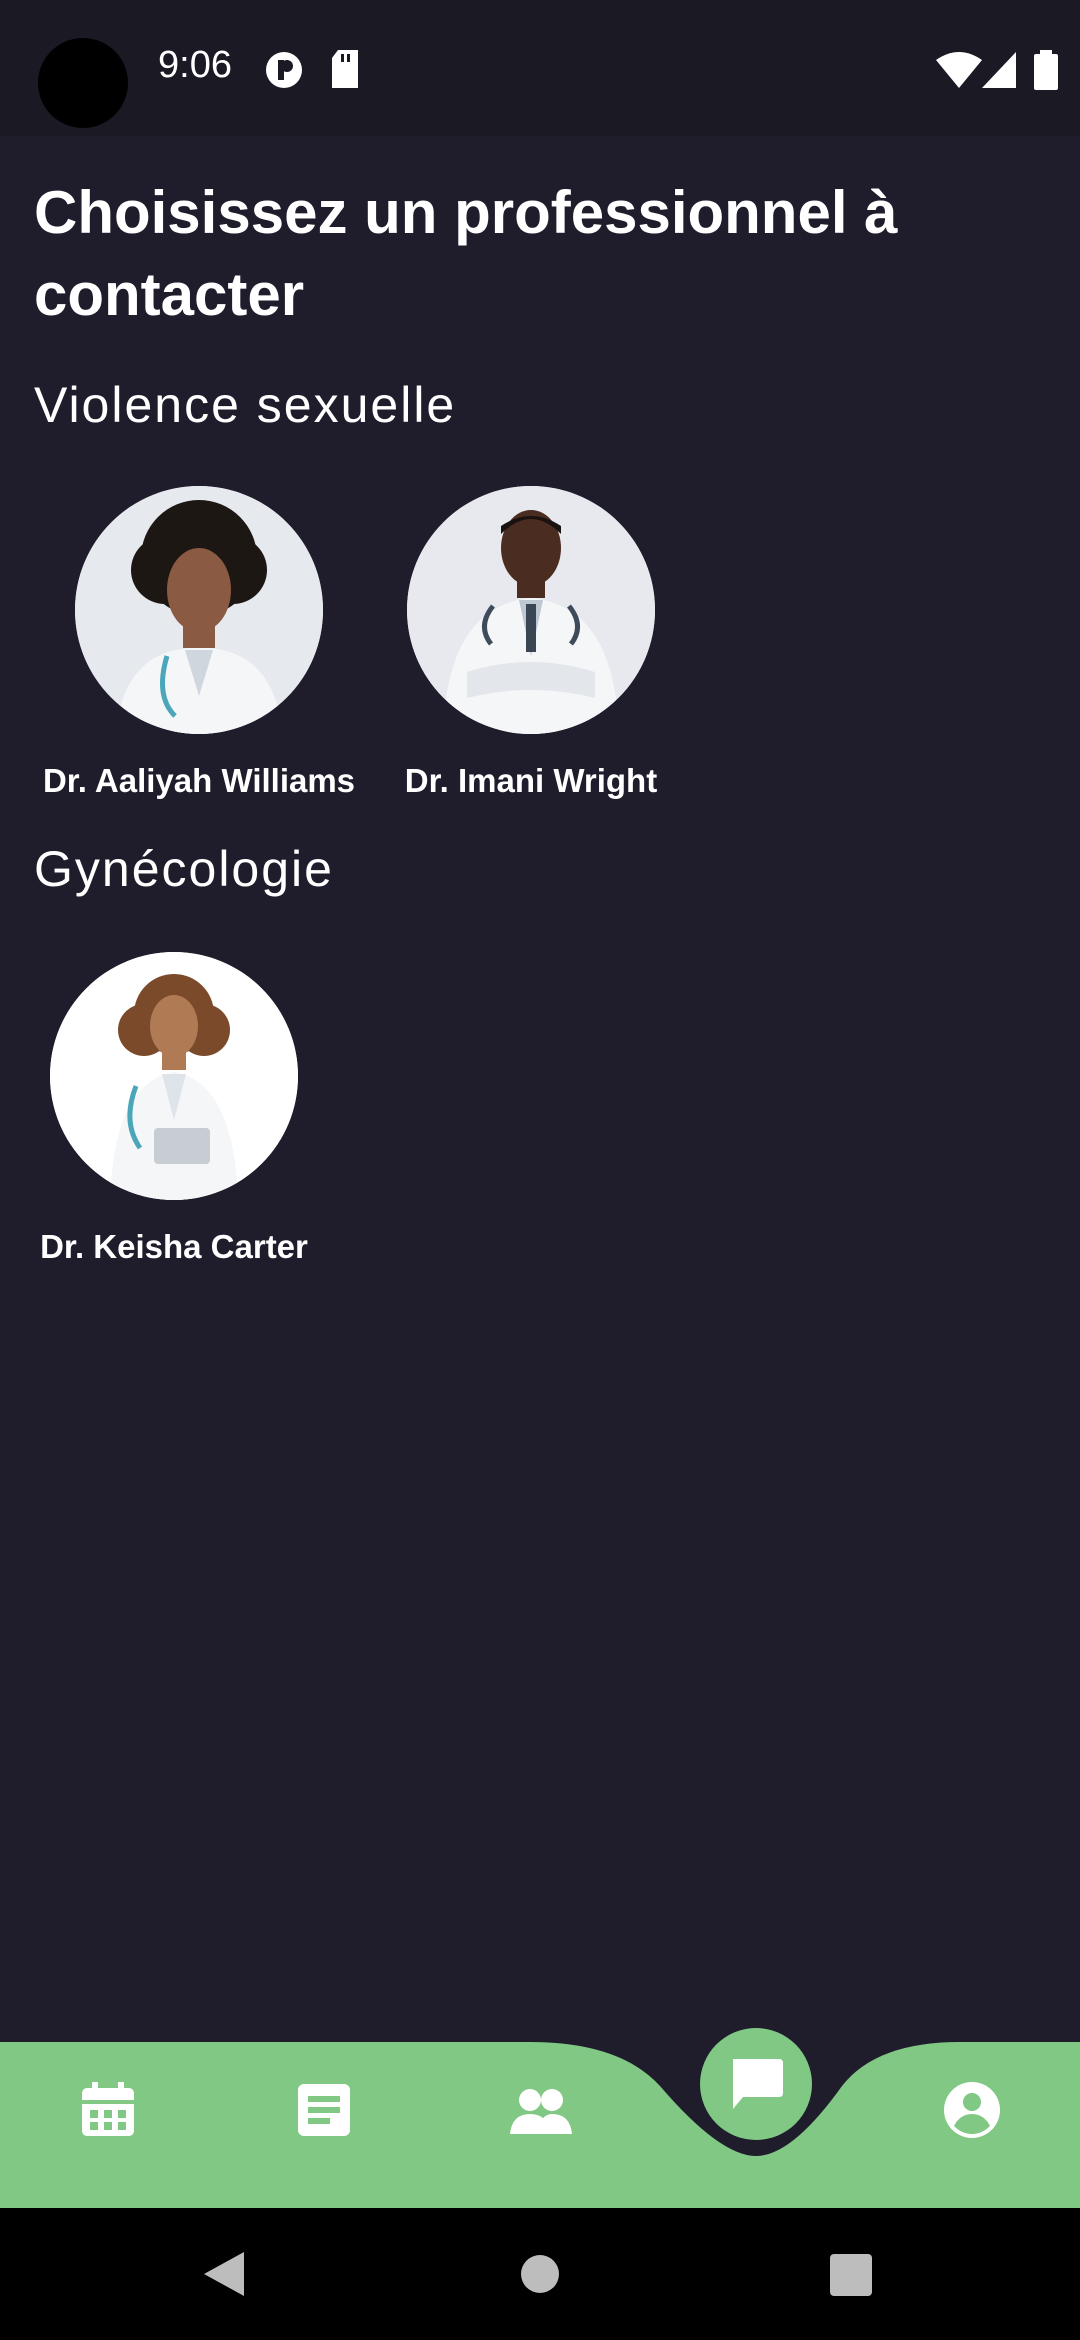  Describe the element at coordinates (540, 68) in the screenshot. I see `status-bar: 9:06` at that location.